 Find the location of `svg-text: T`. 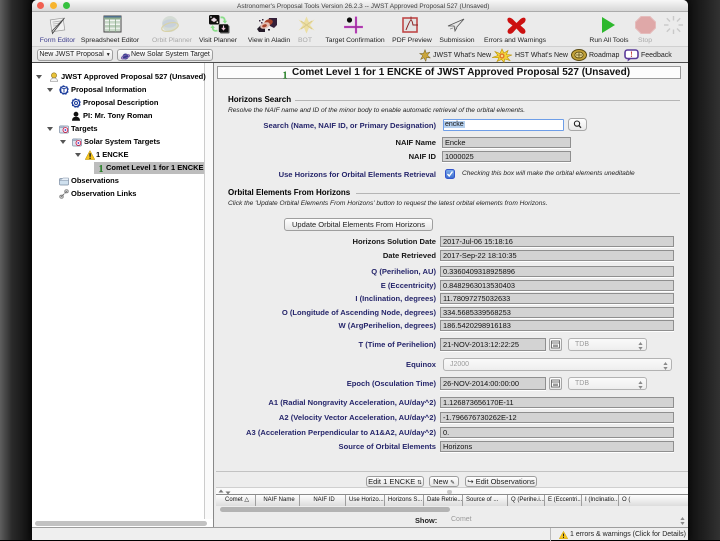

svg-text: T is located at coordinates (64, 90).